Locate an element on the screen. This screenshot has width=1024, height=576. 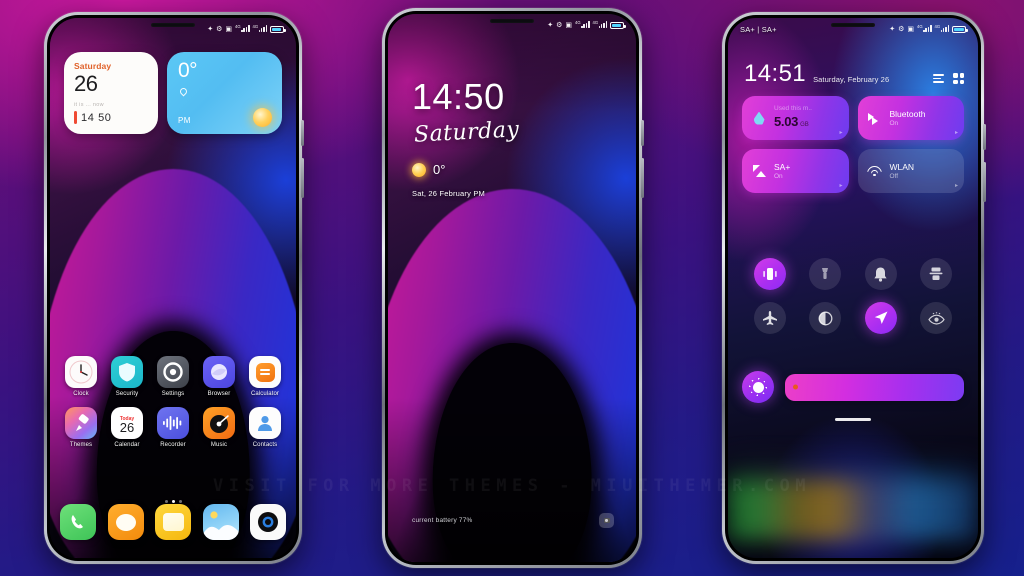
brightness-slider is located at coordinates (874, 387).